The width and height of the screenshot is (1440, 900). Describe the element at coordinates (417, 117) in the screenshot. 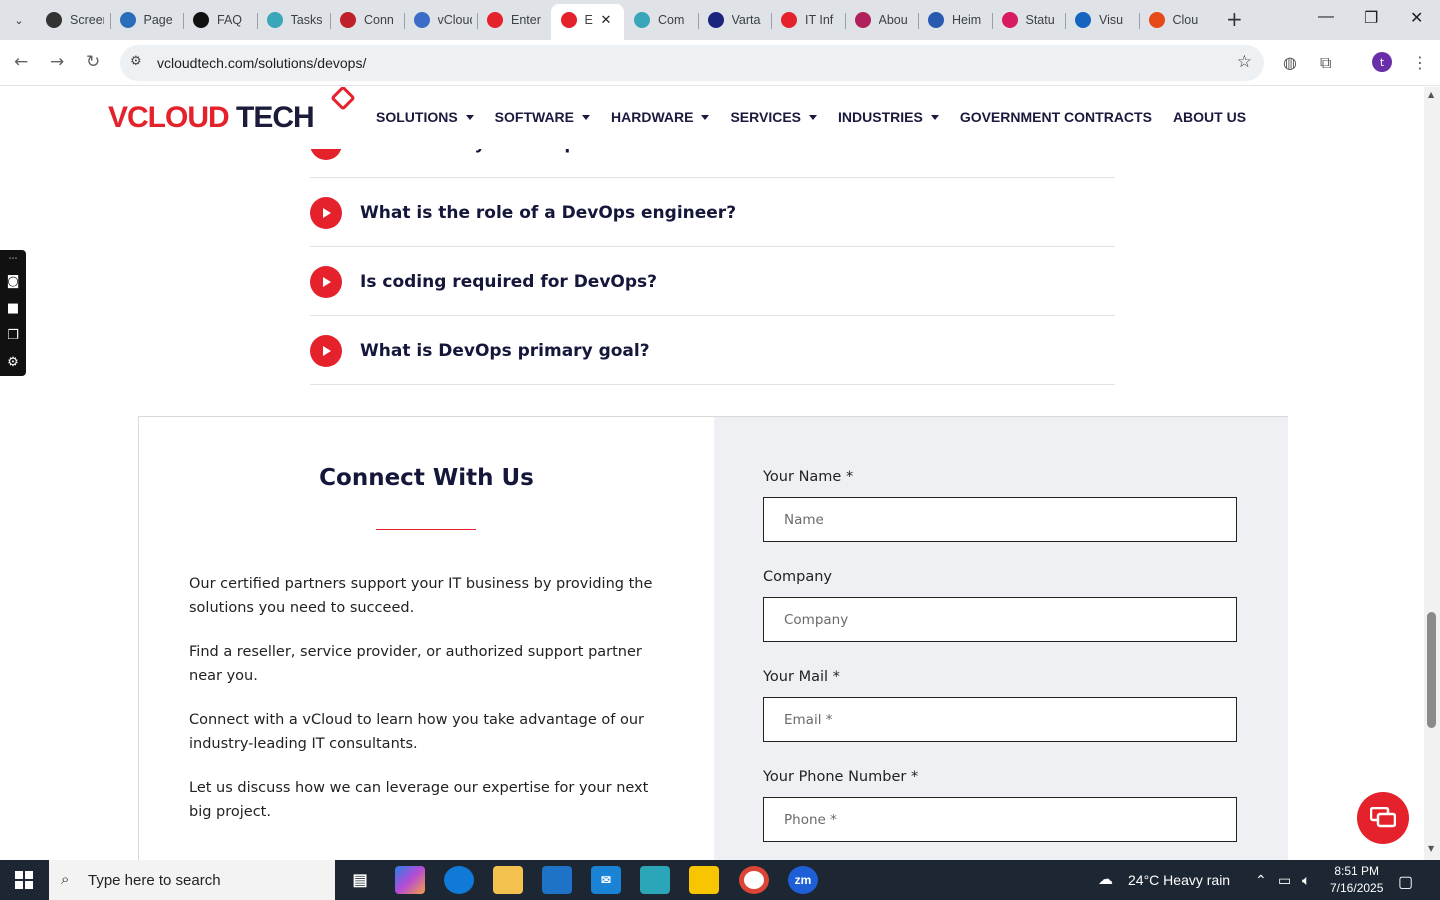

I see `nav-label: SOLUTIONS` at that location.